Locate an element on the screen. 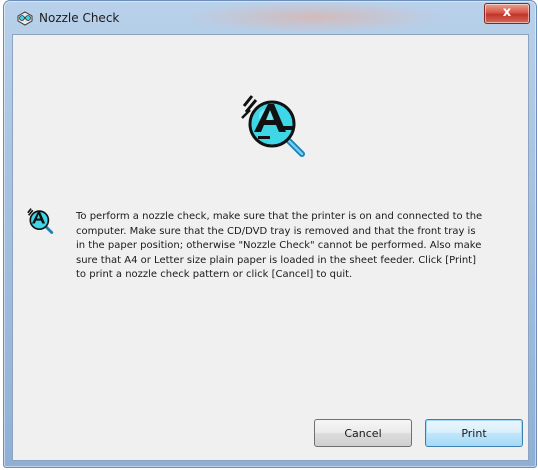  close-icon: x is located at coordinates (507, 12).